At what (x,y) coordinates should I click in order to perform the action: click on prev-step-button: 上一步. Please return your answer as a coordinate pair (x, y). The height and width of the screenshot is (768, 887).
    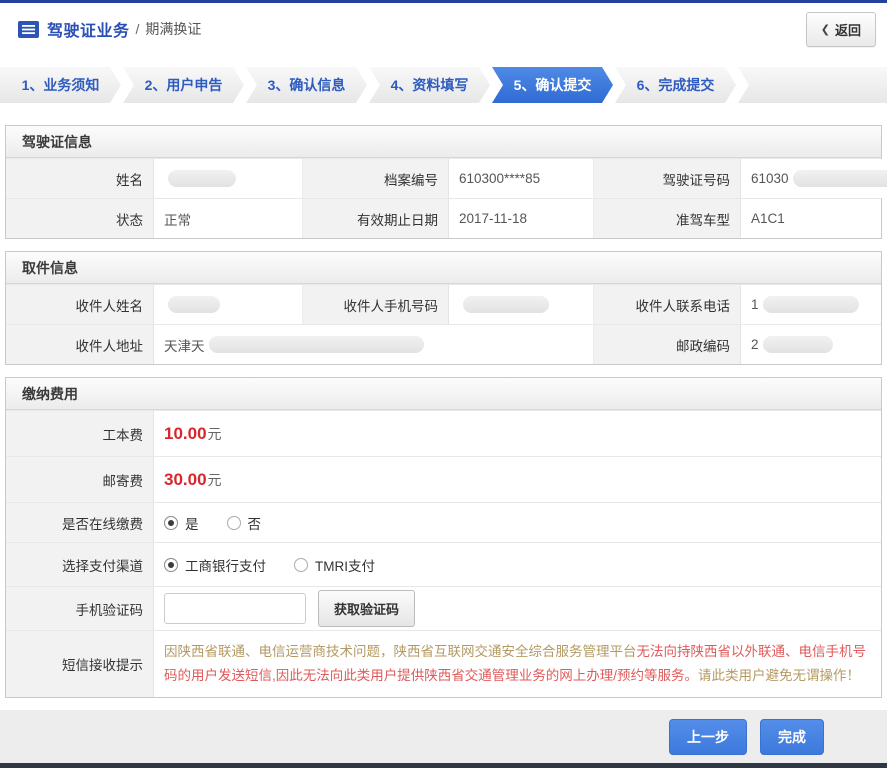
    Looking at the image, I should click on (708, 736).